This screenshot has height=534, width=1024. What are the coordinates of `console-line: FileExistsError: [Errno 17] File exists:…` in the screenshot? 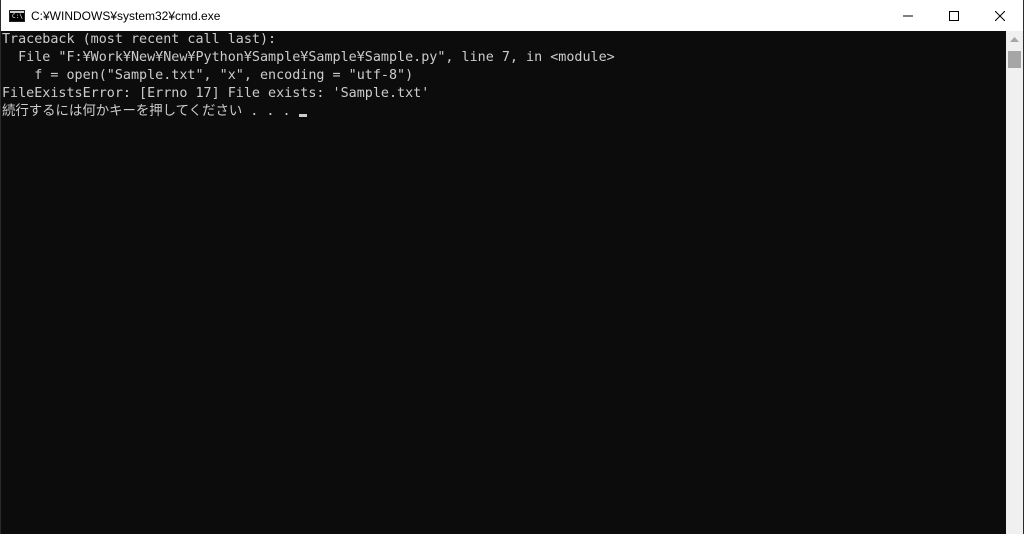 It's located at (216, 93).